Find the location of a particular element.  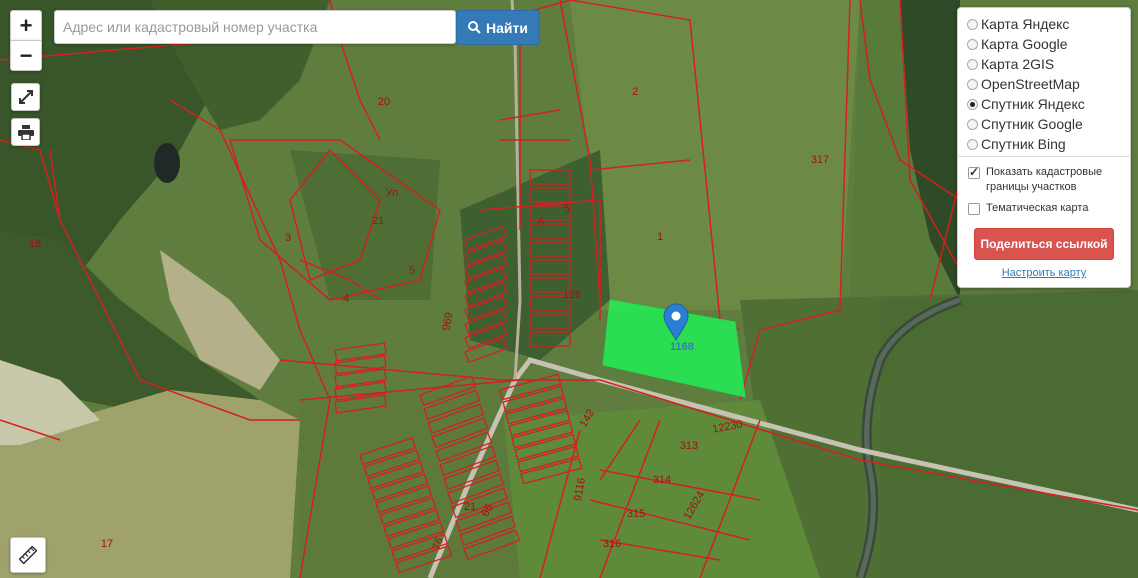

parcel-number-label: 20 is located at coordinates (384, 102).